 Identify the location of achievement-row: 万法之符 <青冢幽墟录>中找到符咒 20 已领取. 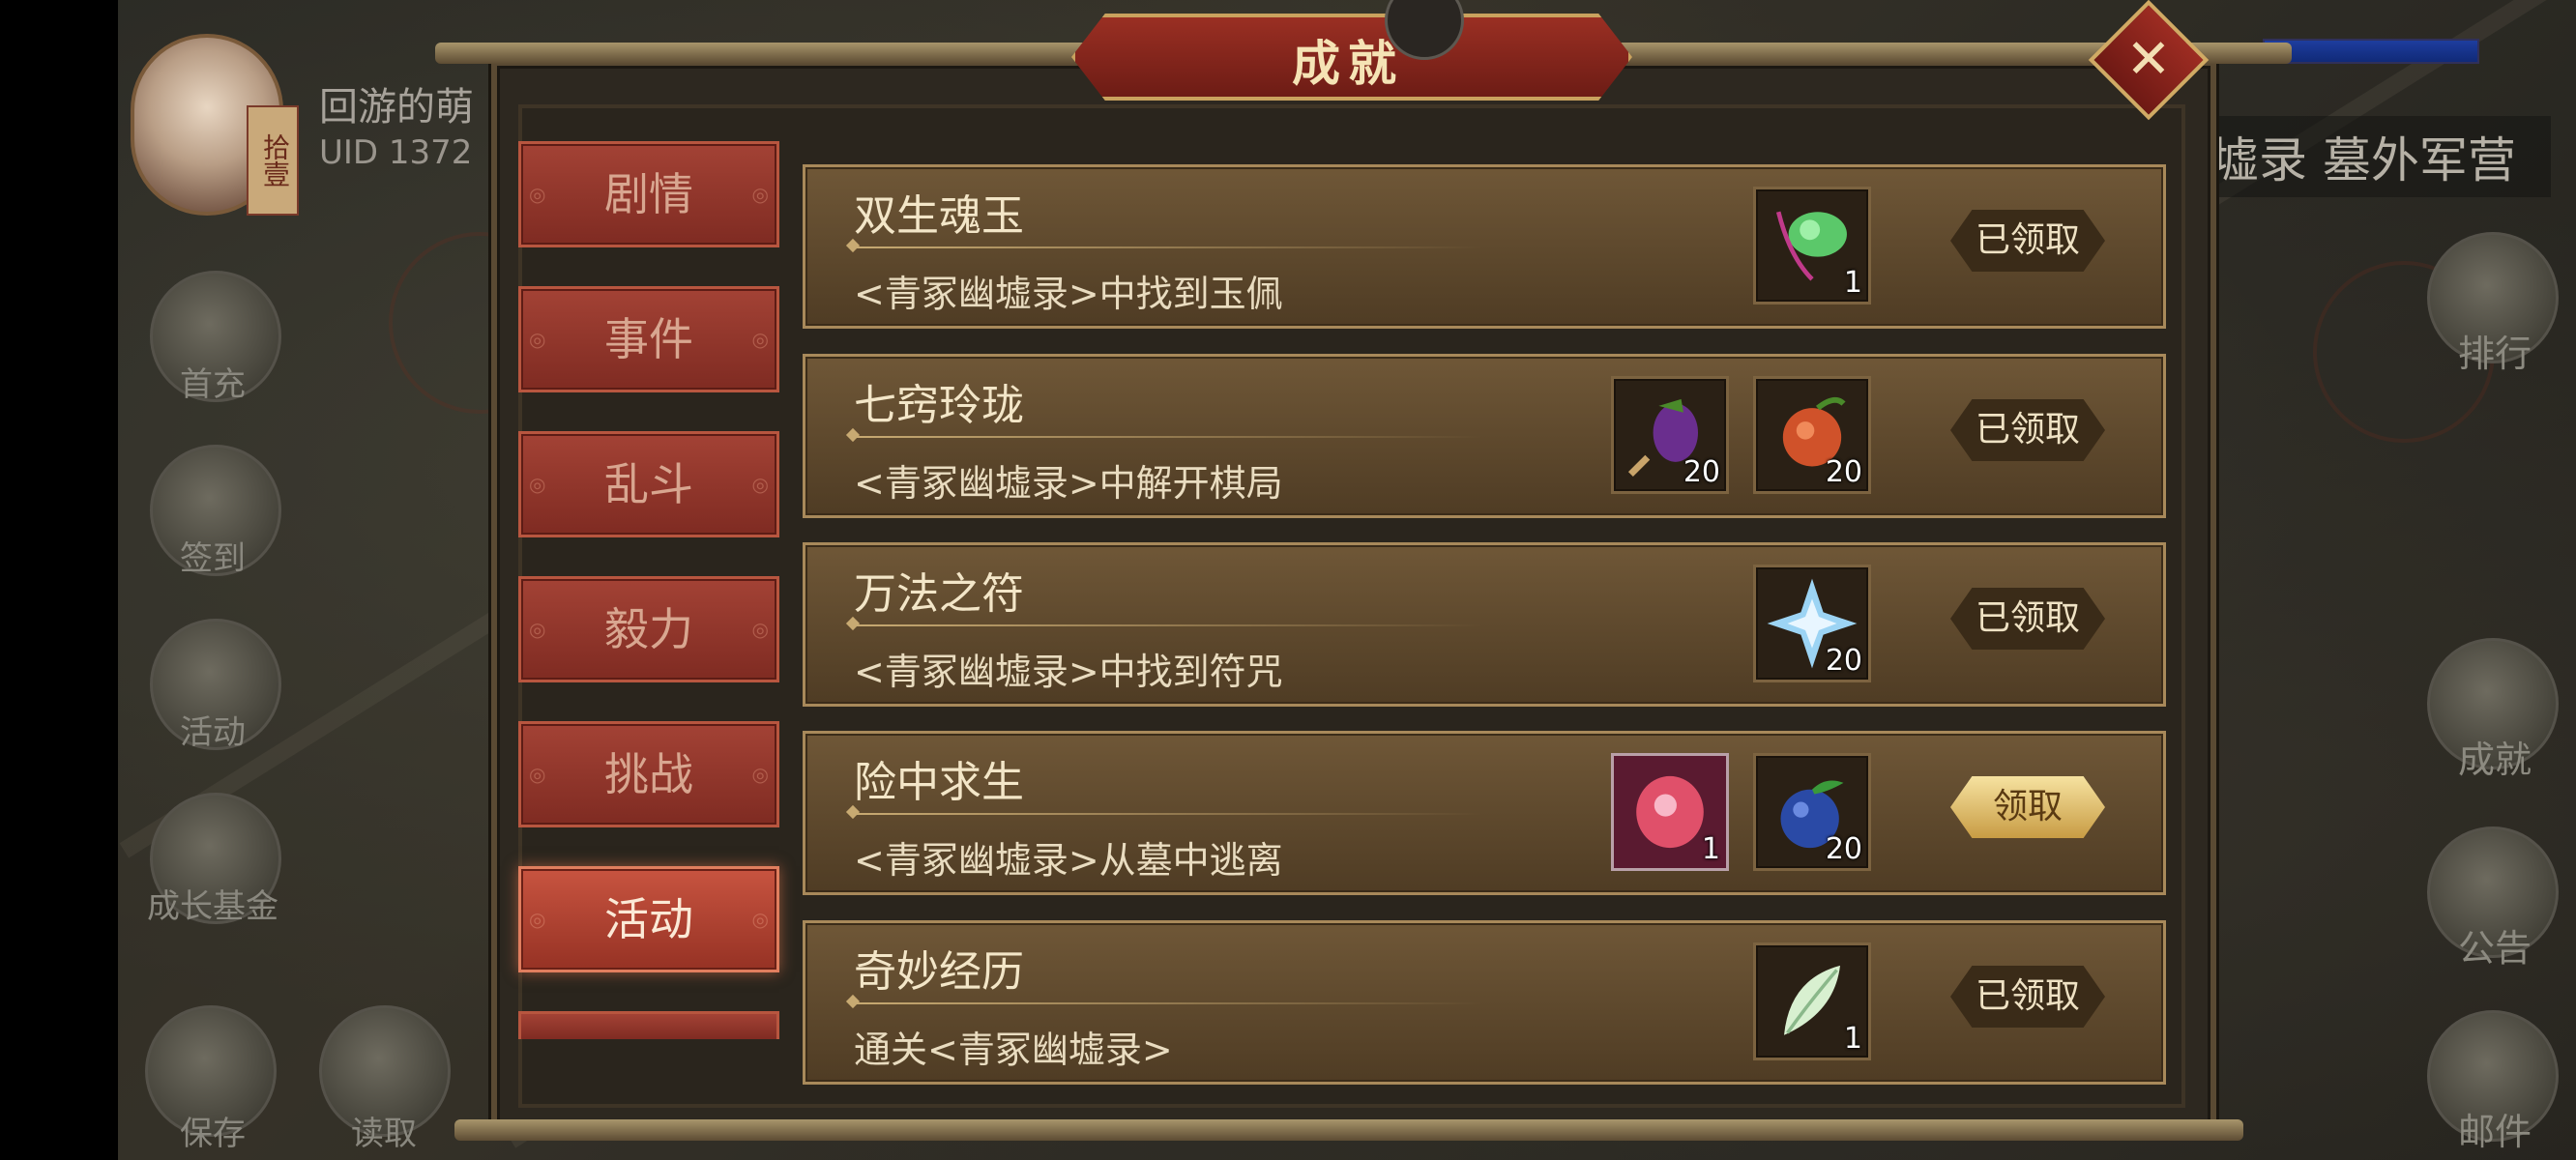
(1484, 624).